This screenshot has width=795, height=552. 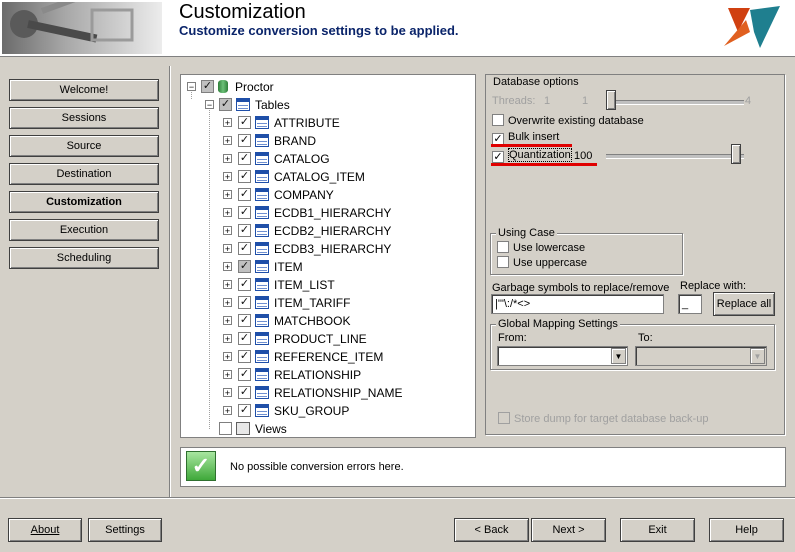 I want to click on bulk-insert-option: ✓ Bulk insert, so click(x=525, y=137).